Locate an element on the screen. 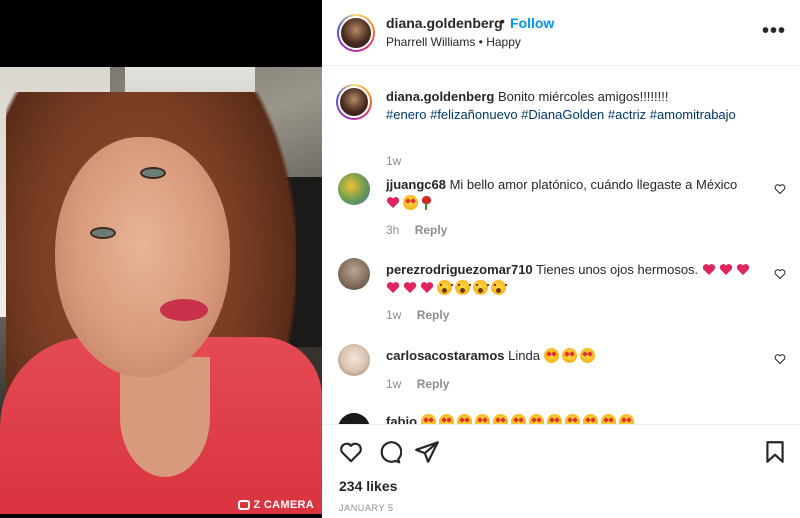  caption-text: Bonito miércoles amigos!!!!!!!! is located at coordinates (583, 96).